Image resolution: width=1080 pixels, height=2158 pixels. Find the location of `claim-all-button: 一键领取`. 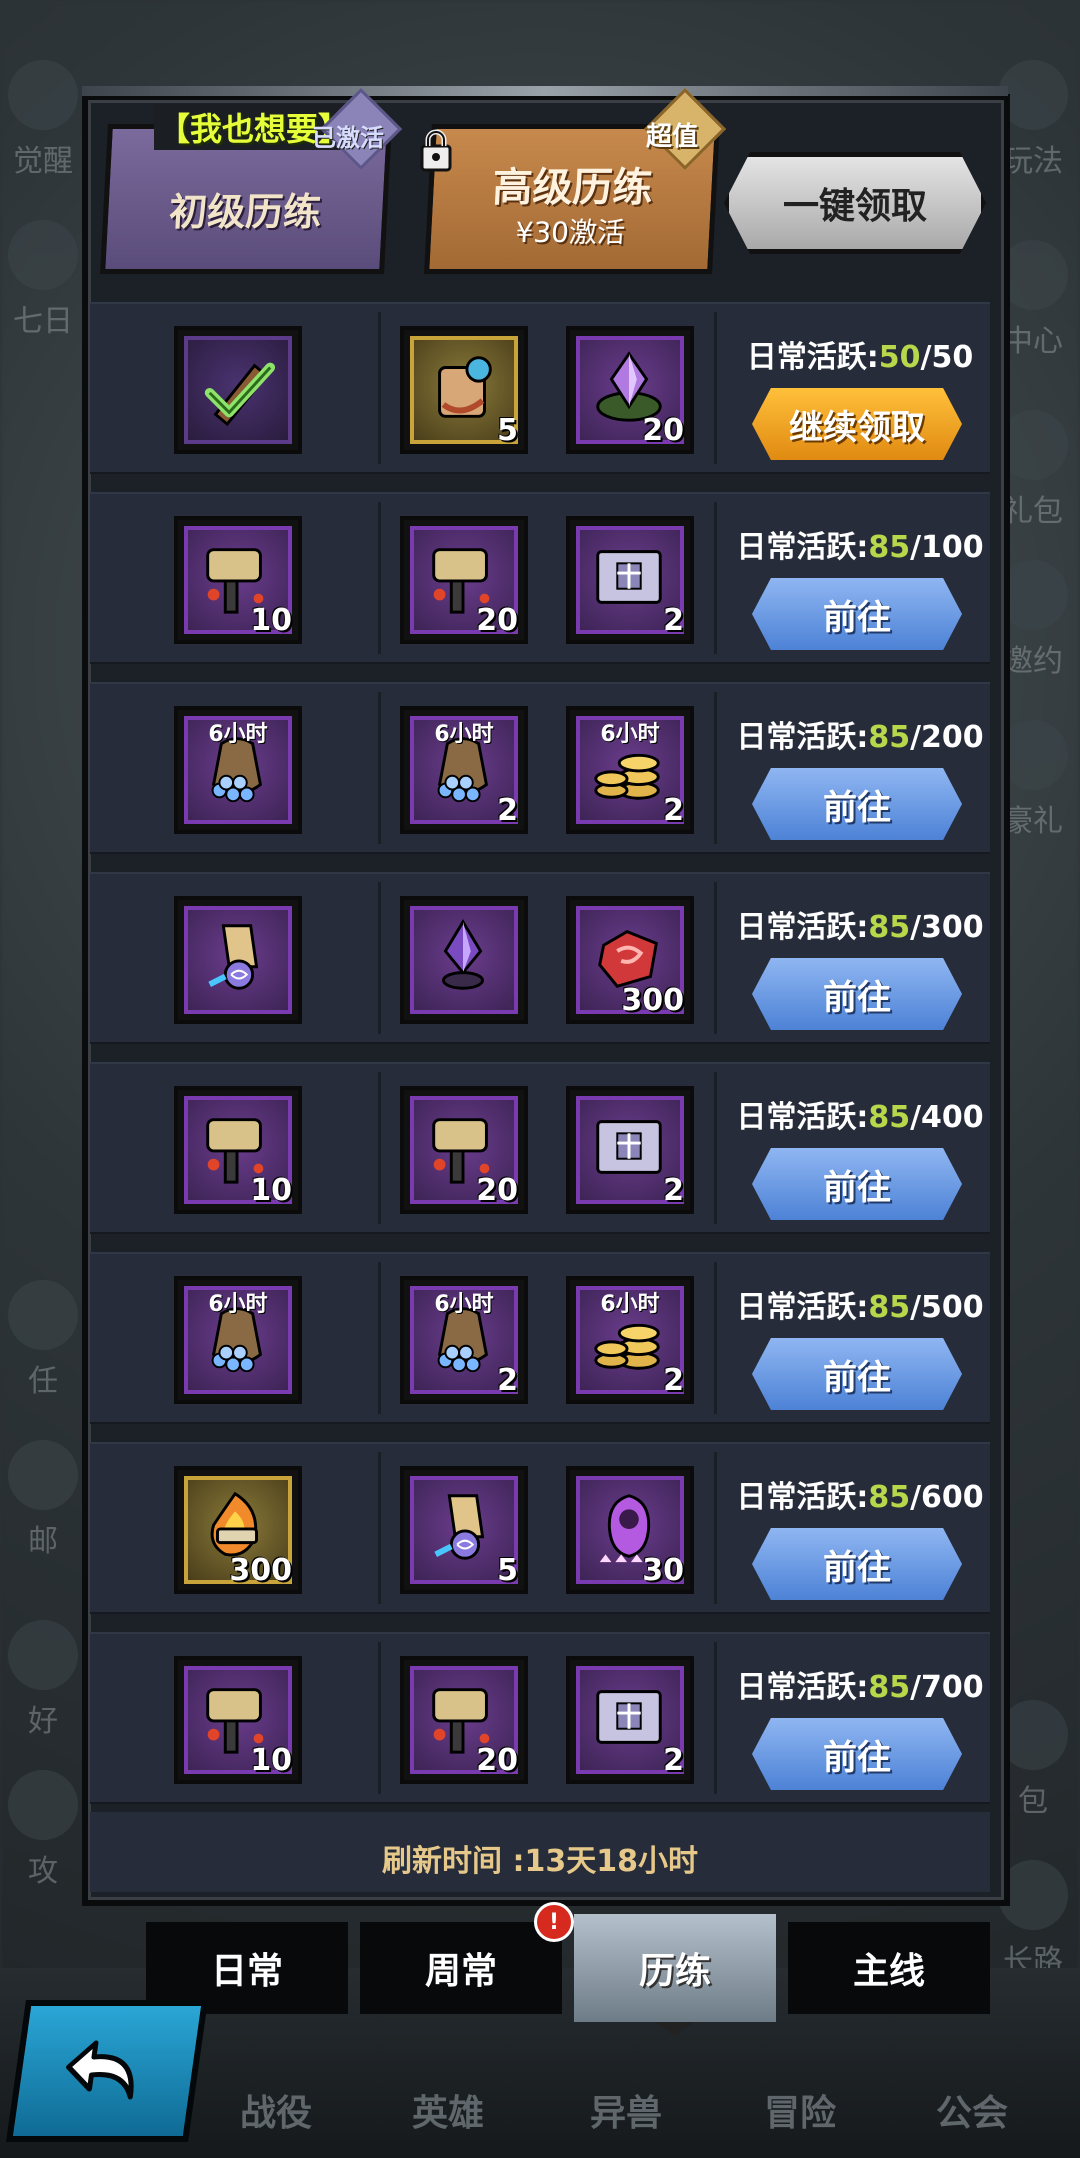

claim-all-button: 一键领取 is located at coordinates (855, 203).